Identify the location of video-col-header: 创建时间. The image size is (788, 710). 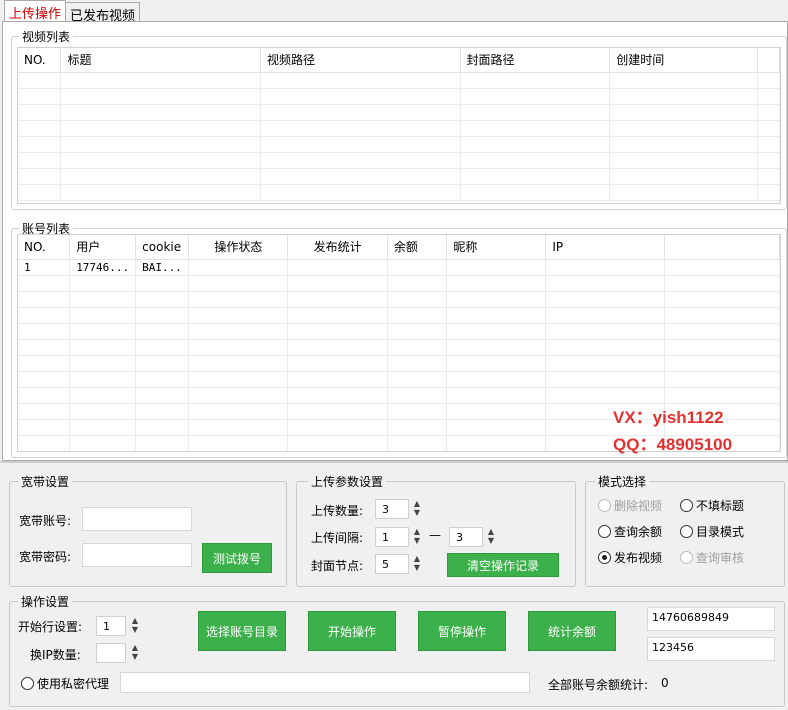
(683, 60).